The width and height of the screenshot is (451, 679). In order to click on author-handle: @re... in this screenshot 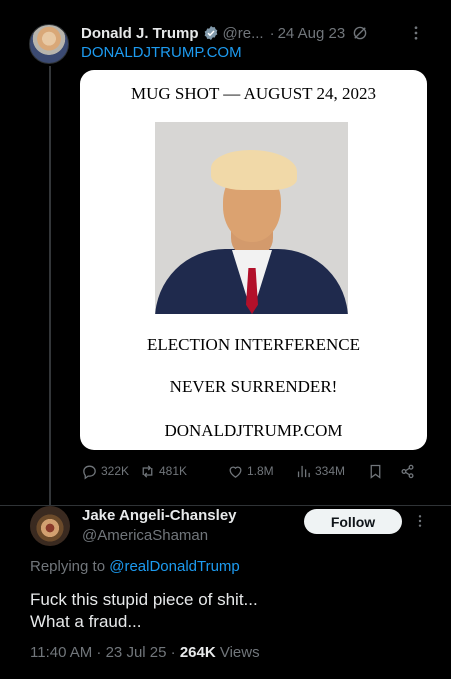, I will do `click(243, 33)`.